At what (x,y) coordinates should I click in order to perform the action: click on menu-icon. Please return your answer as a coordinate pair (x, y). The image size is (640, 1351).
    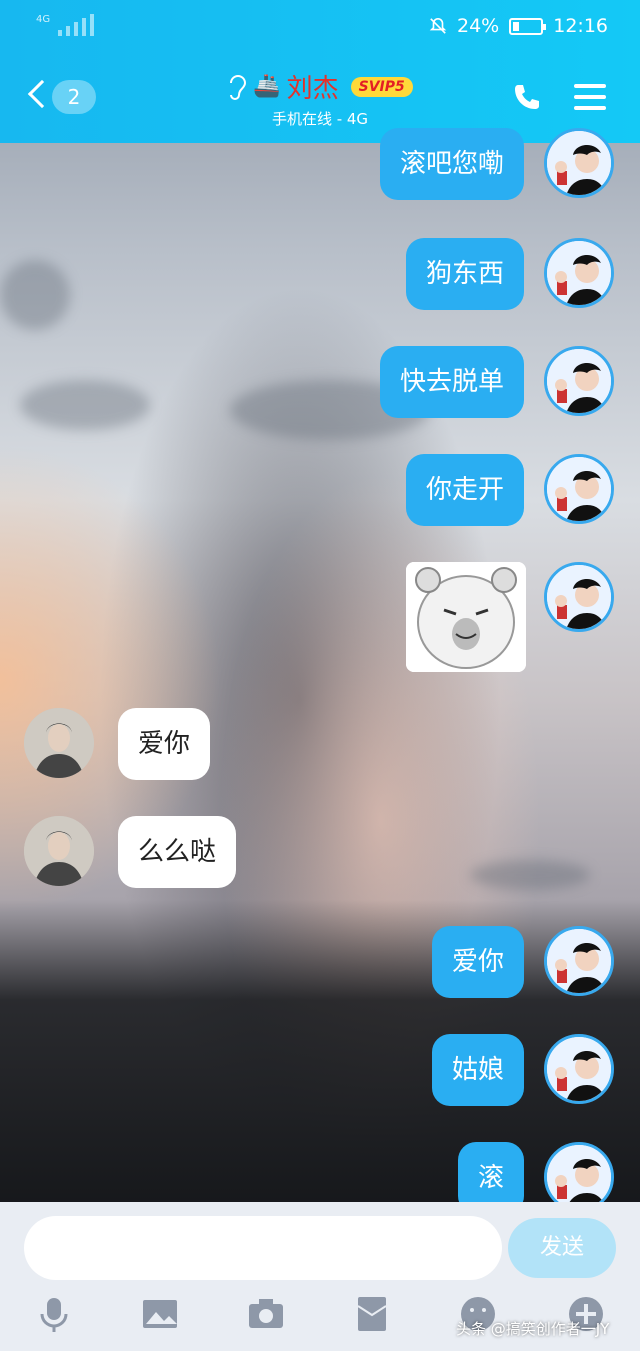
    Looking at the image, I should click on (590, 97).